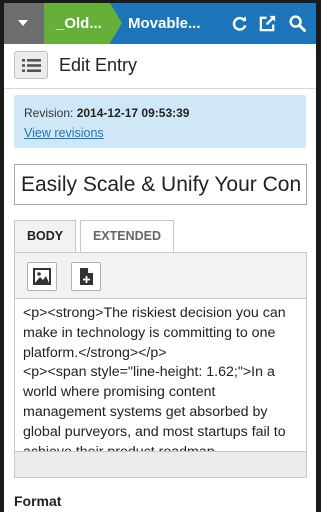 This screenshot has width=321, height=512. What do you see at coordinates (239, 23) in the screenshot?
I see `refresh-icon` at bounding box center [239, 23].